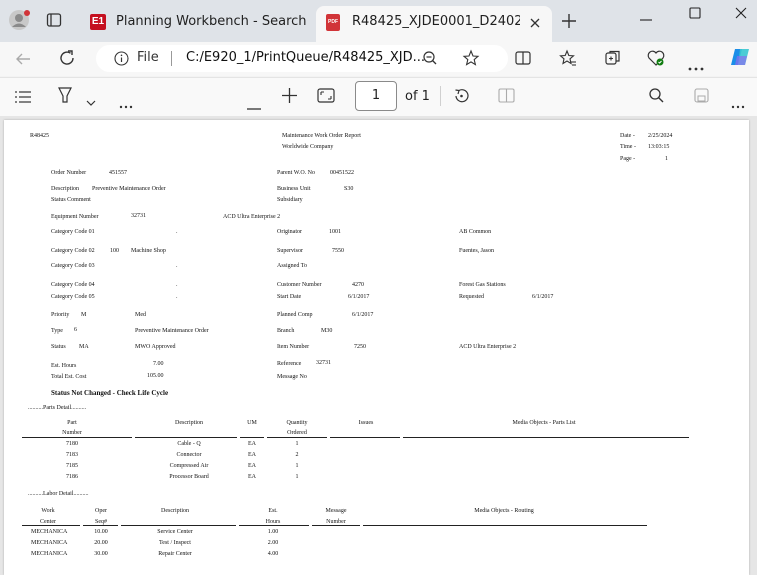 The image size is (757, 575). What do you see at coordinates (75, 330) in the screenshot?
I see `type-code: 6` at bounding box center [75, 330].